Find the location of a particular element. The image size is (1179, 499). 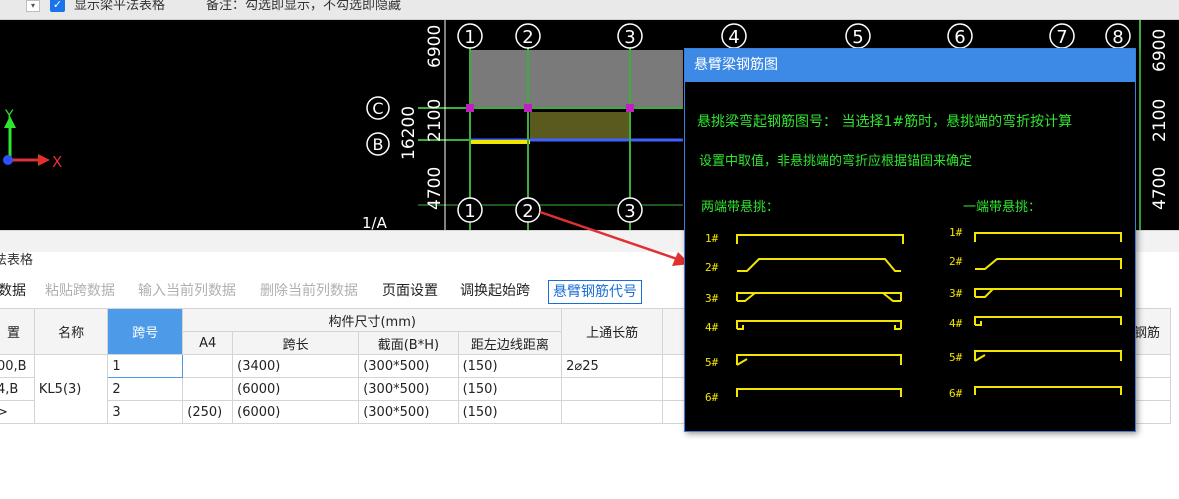

axis-bubble-bottom-3: 3 is located at coordinates (630, 210).